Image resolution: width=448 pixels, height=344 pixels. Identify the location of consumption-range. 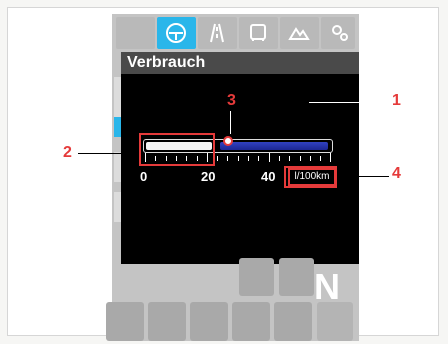
(274, 146).